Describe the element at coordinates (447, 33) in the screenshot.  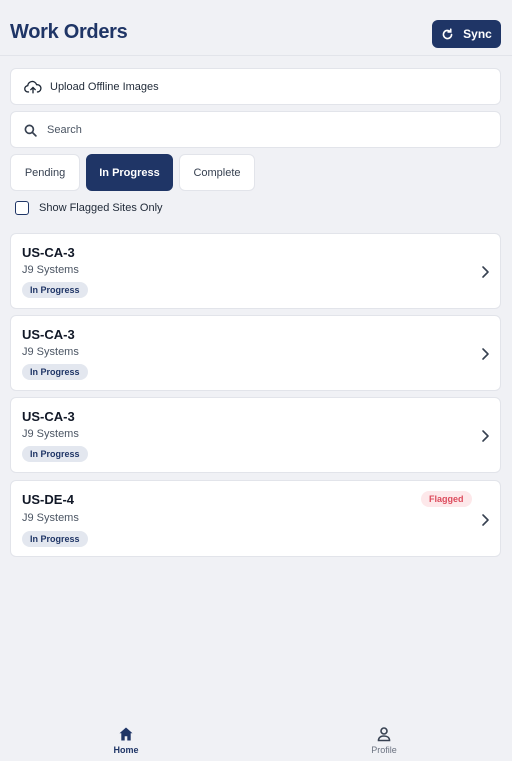
I see `sync-icon` at that location.